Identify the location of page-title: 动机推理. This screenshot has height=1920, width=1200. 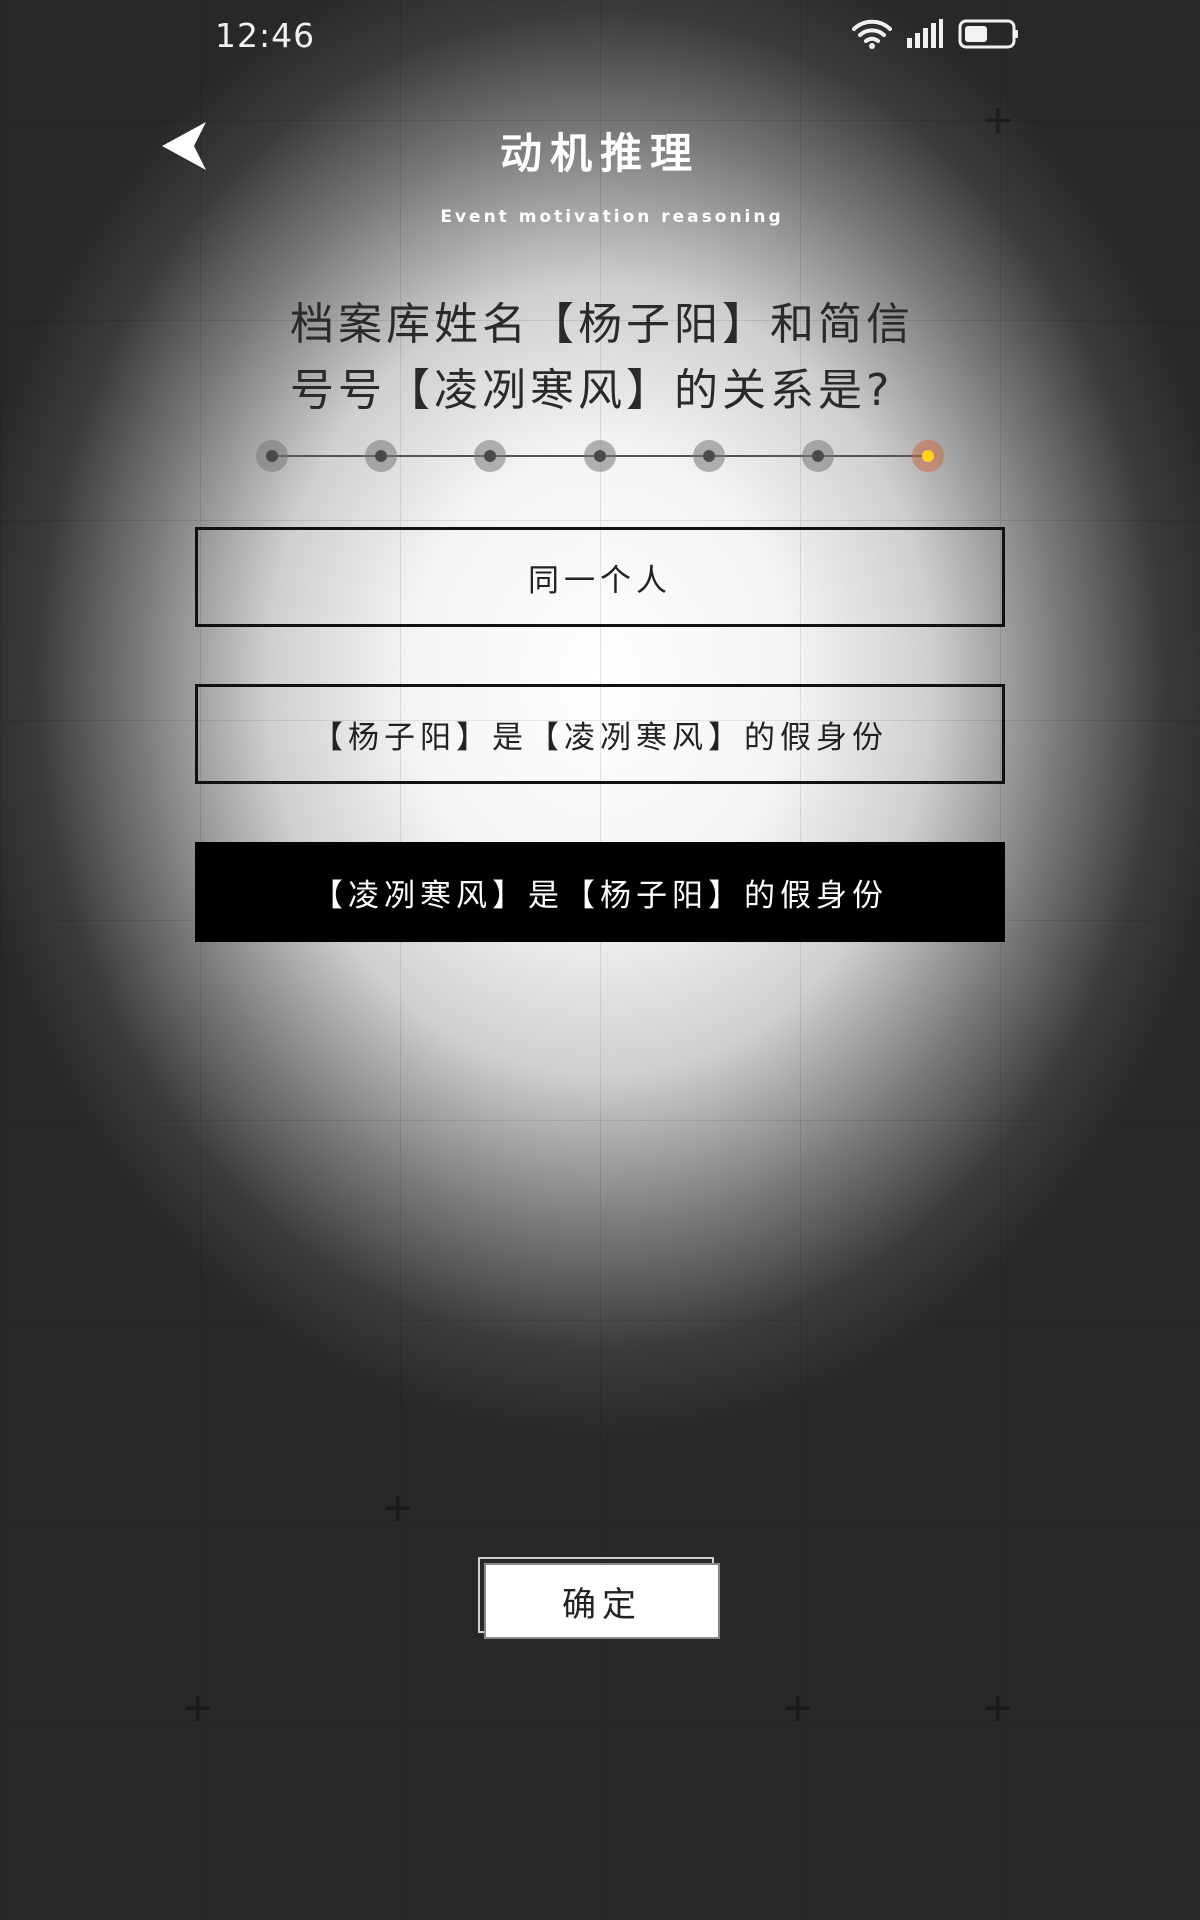
(599, 153).